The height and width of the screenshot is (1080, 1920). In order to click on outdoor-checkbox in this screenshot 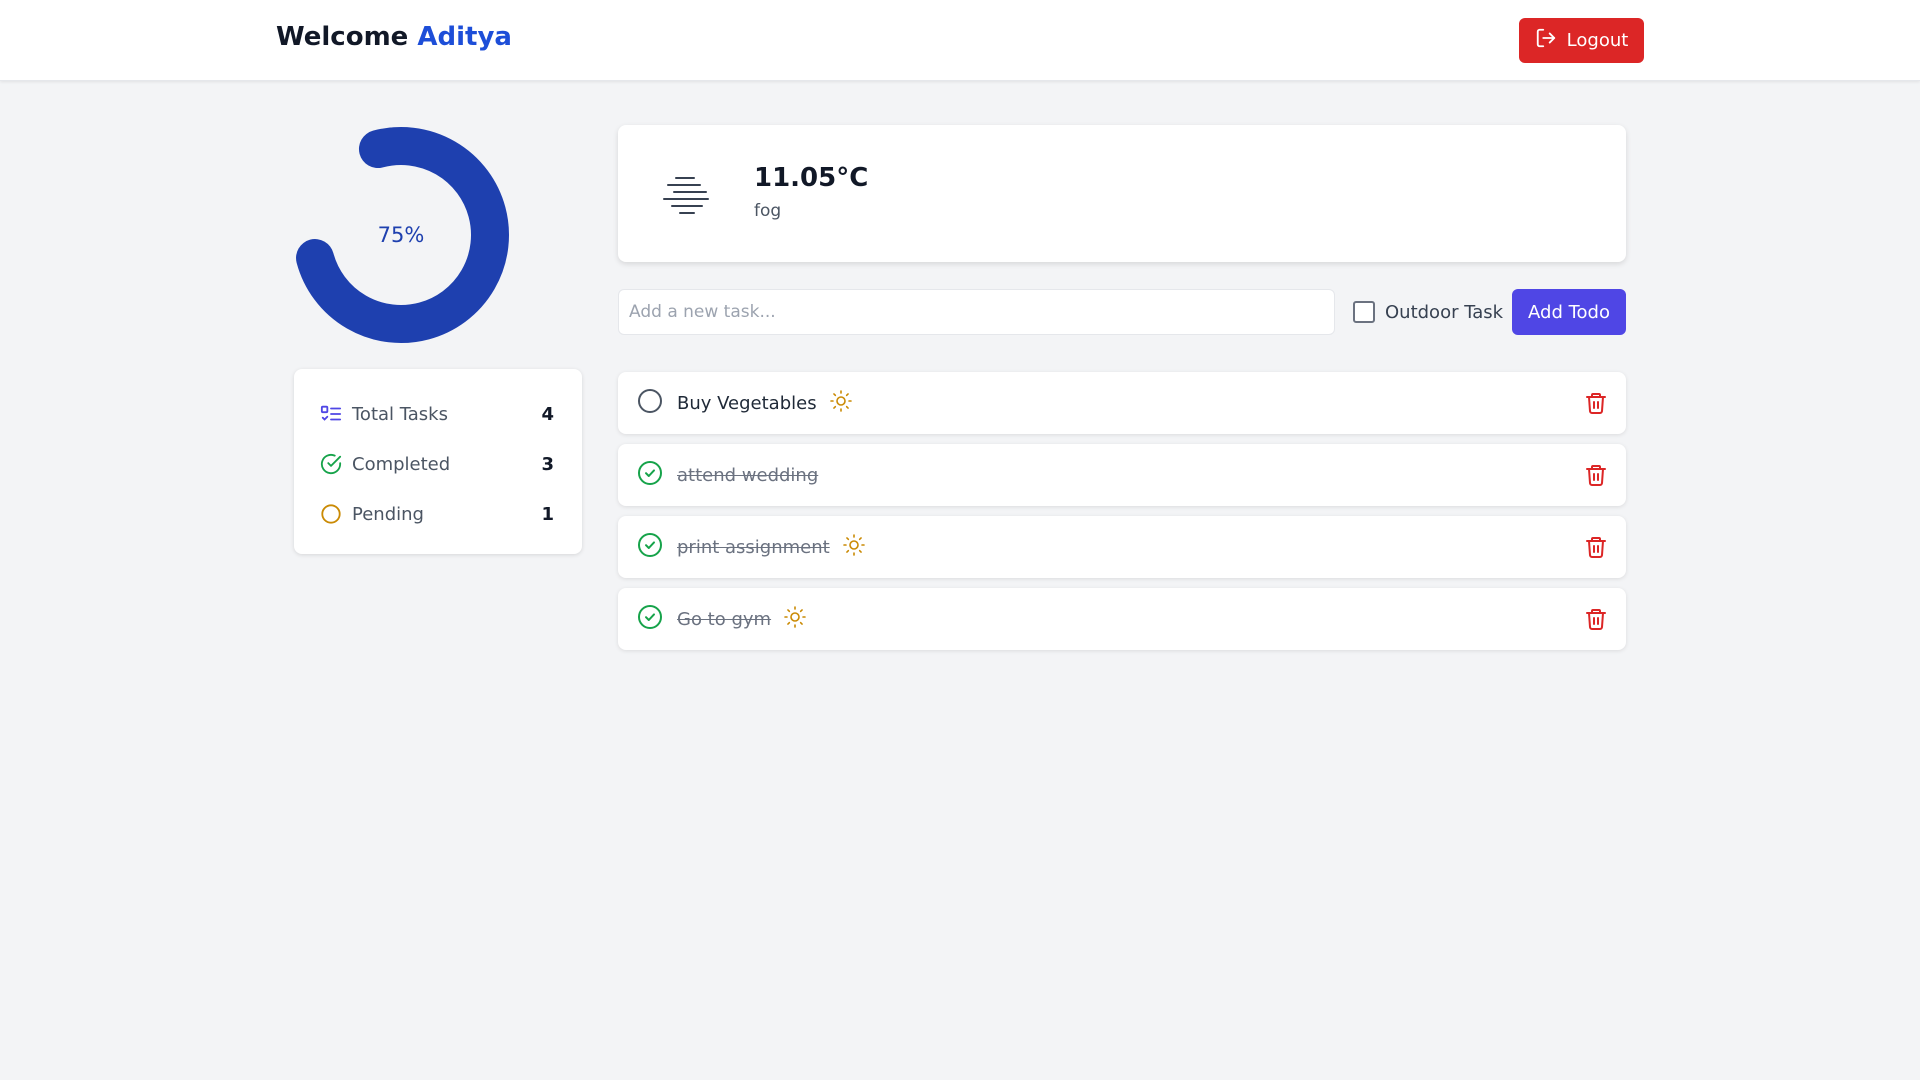, I will do `click(1364, 312)`.